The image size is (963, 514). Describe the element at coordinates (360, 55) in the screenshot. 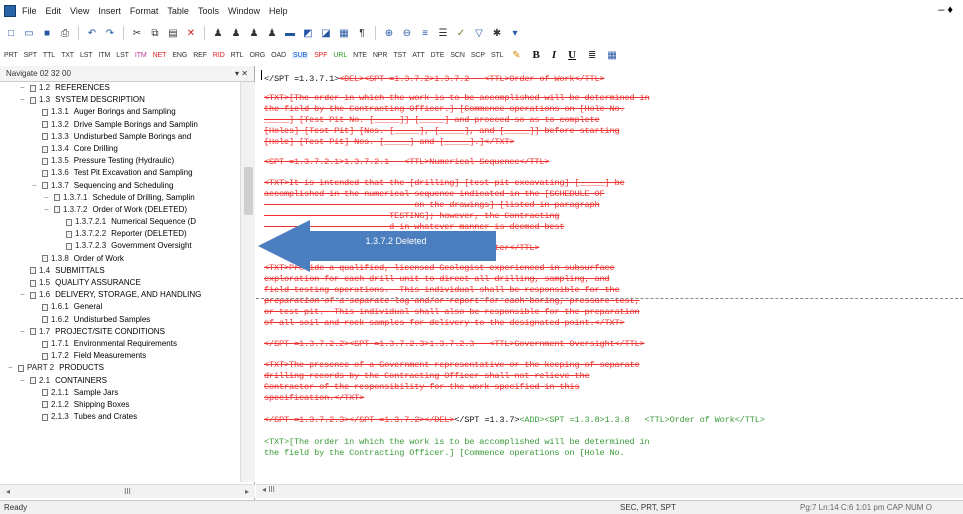

I see `tag-button-nte: NTE` at that location.